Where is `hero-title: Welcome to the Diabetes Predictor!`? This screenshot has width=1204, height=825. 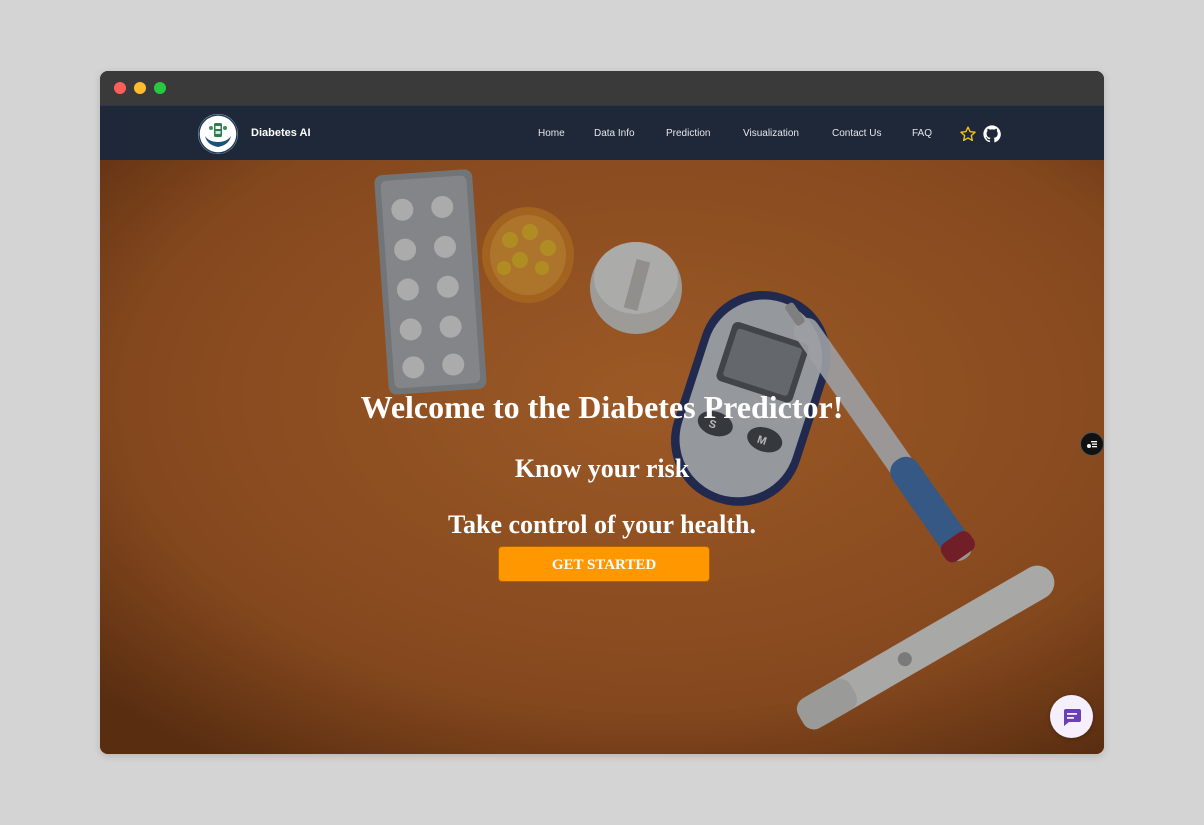
hero-title: Welcome to the Diabetes Predictor! is located at coordinates (602, 407).